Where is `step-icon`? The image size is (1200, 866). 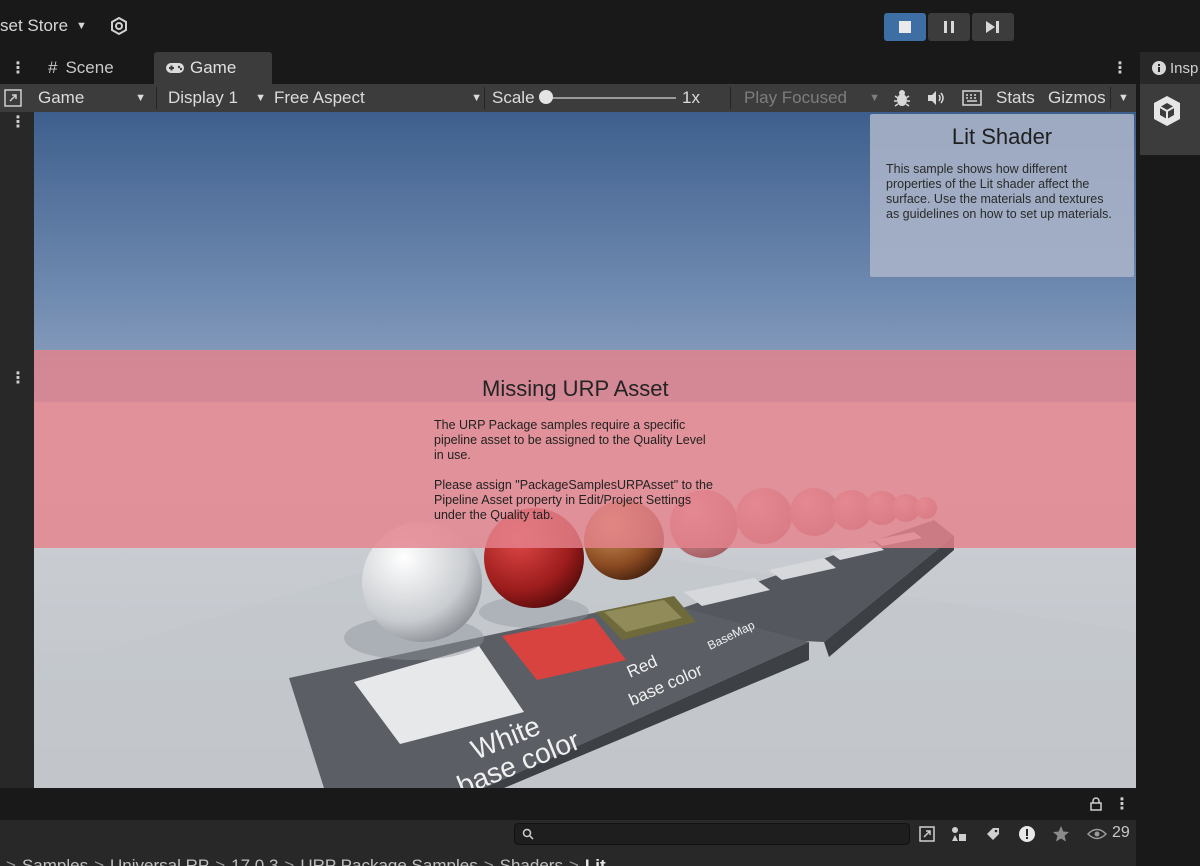
step-icon is located at coordinates (992, 27).